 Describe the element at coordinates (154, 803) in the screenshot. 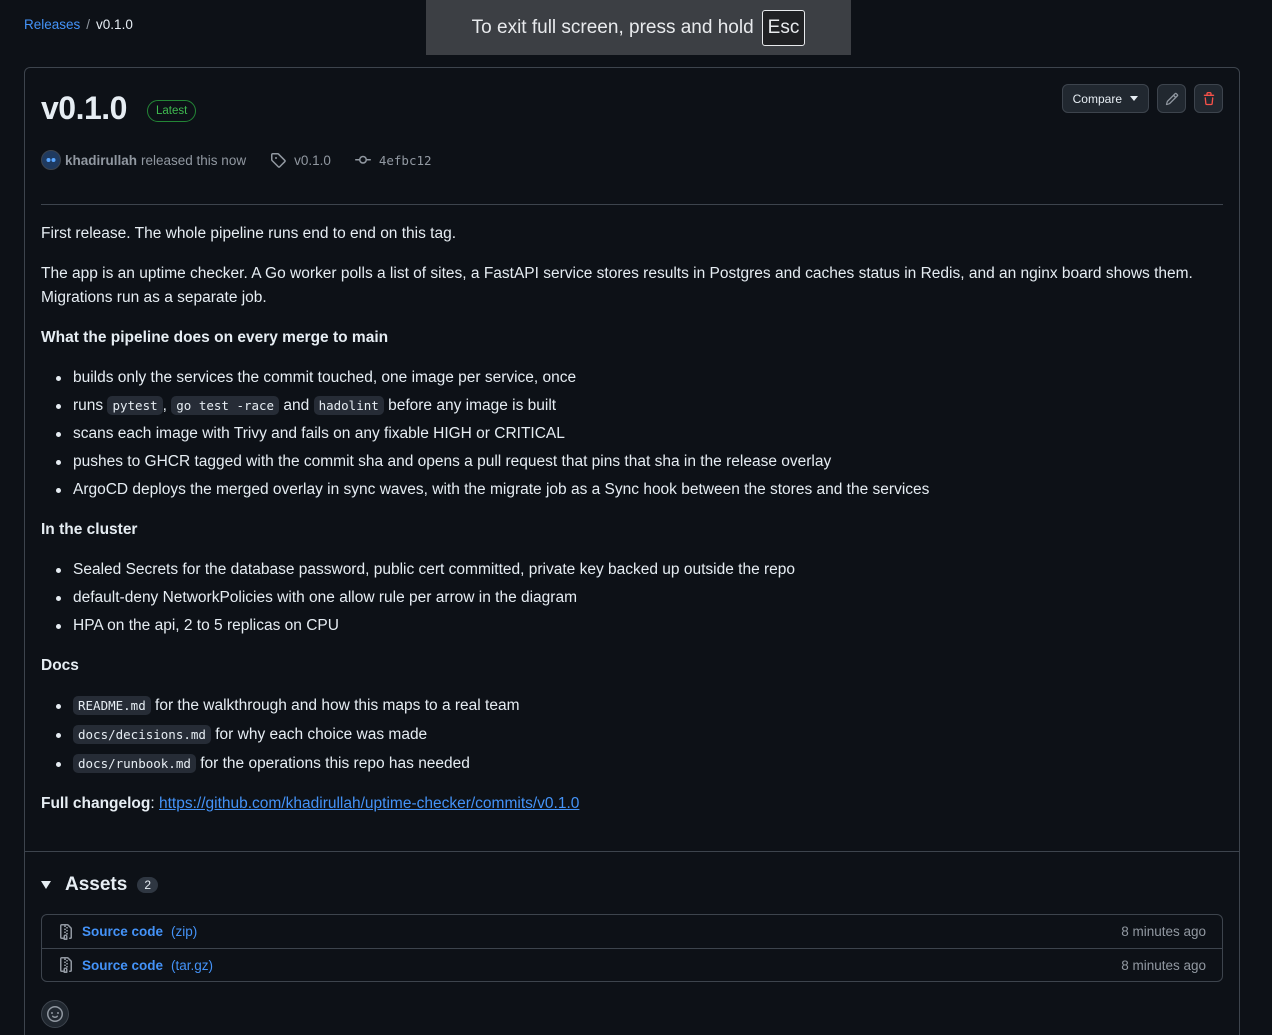

I see `changelog-colon: :` at that location.